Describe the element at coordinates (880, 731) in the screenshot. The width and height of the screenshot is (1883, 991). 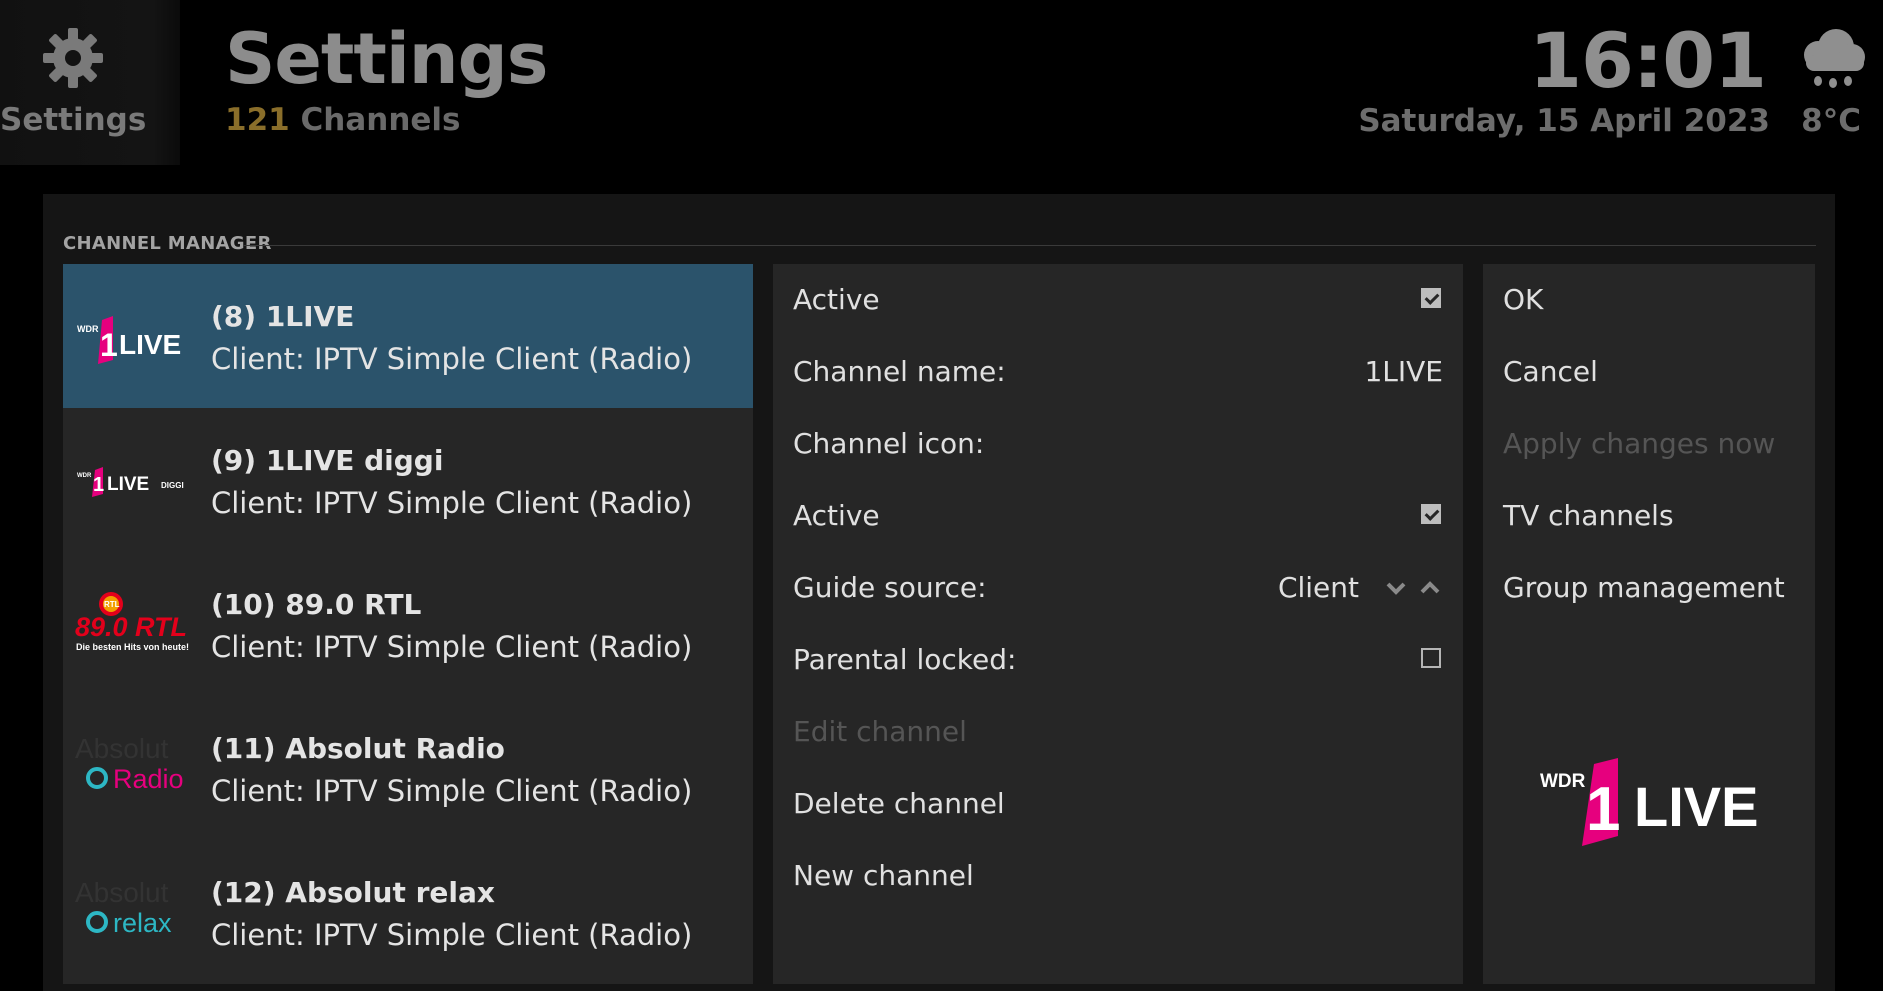
I see `edit-channel-label: Edit channel` at that location.